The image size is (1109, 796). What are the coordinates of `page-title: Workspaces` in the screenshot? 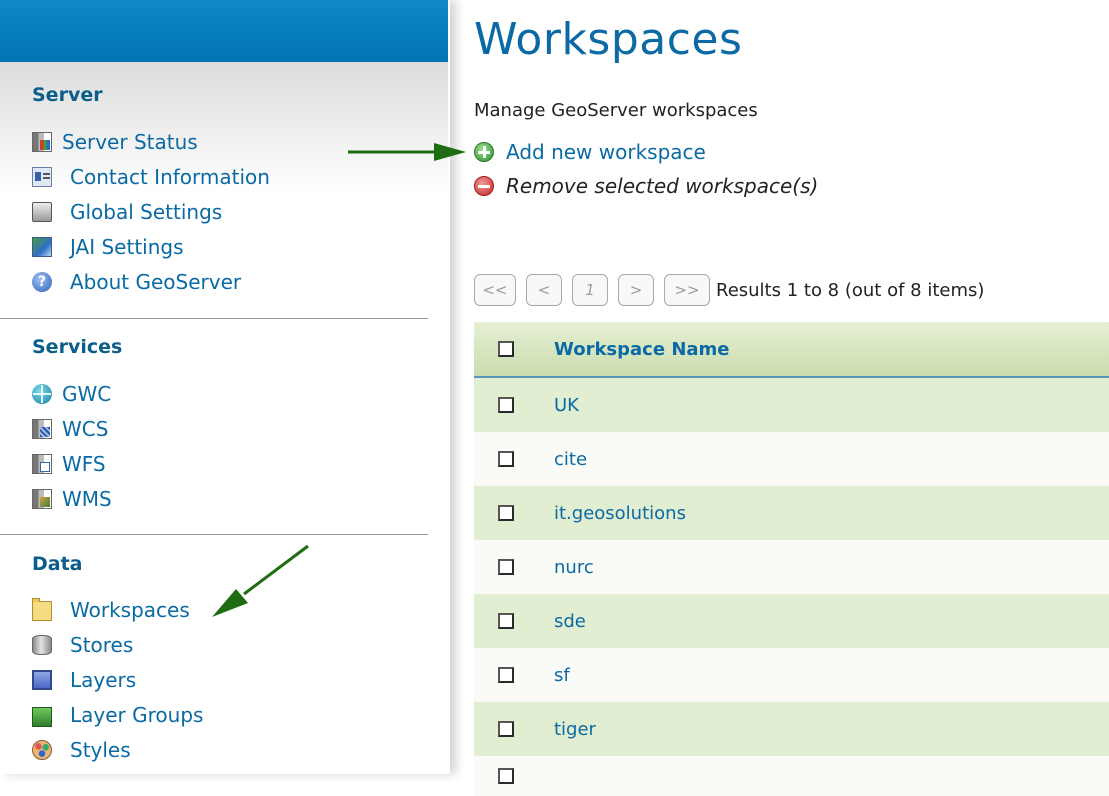 It's located at (608, 39).